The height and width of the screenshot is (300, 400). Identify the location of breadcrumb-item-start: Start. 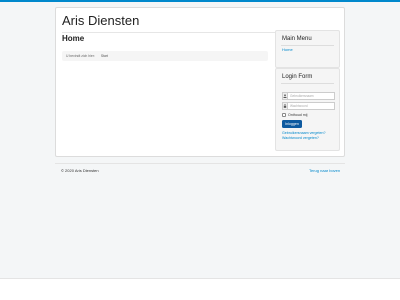
(104, 56).